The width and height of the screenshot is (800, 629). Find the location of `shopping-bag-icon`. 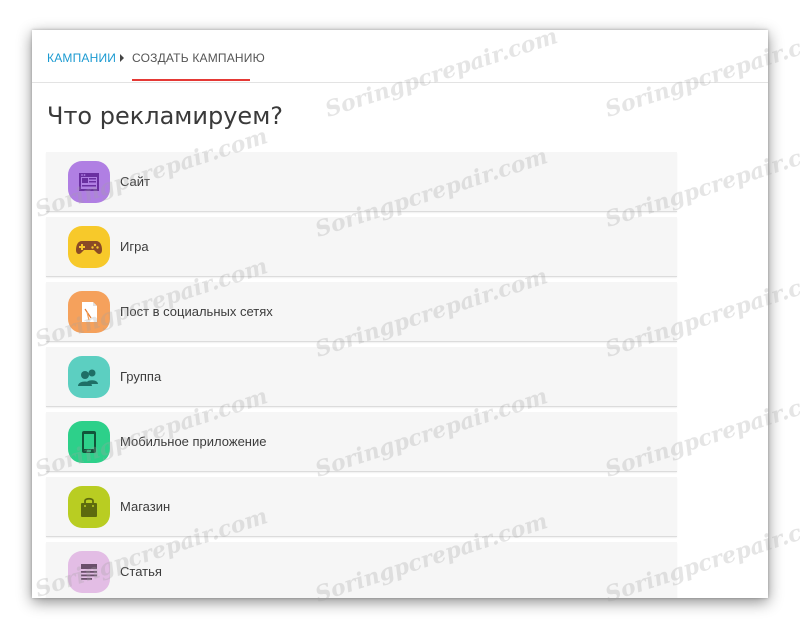

shopping-bag-icon is located at coordinates (89, 507).